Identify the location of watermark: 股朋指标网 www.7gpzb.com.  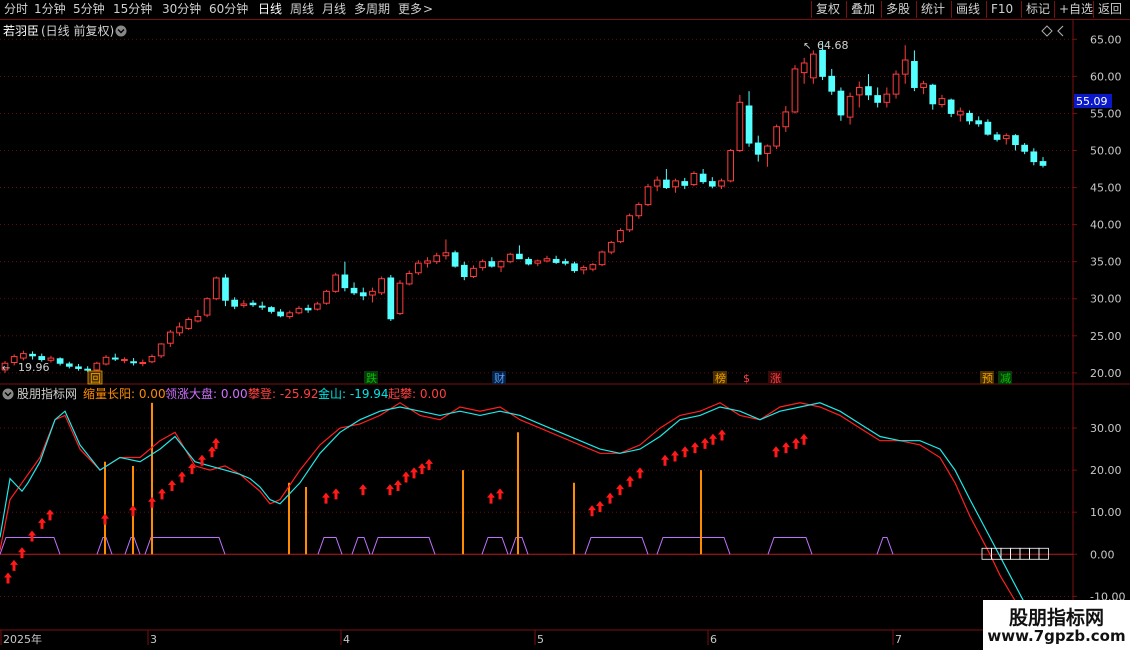
(1056, 625).